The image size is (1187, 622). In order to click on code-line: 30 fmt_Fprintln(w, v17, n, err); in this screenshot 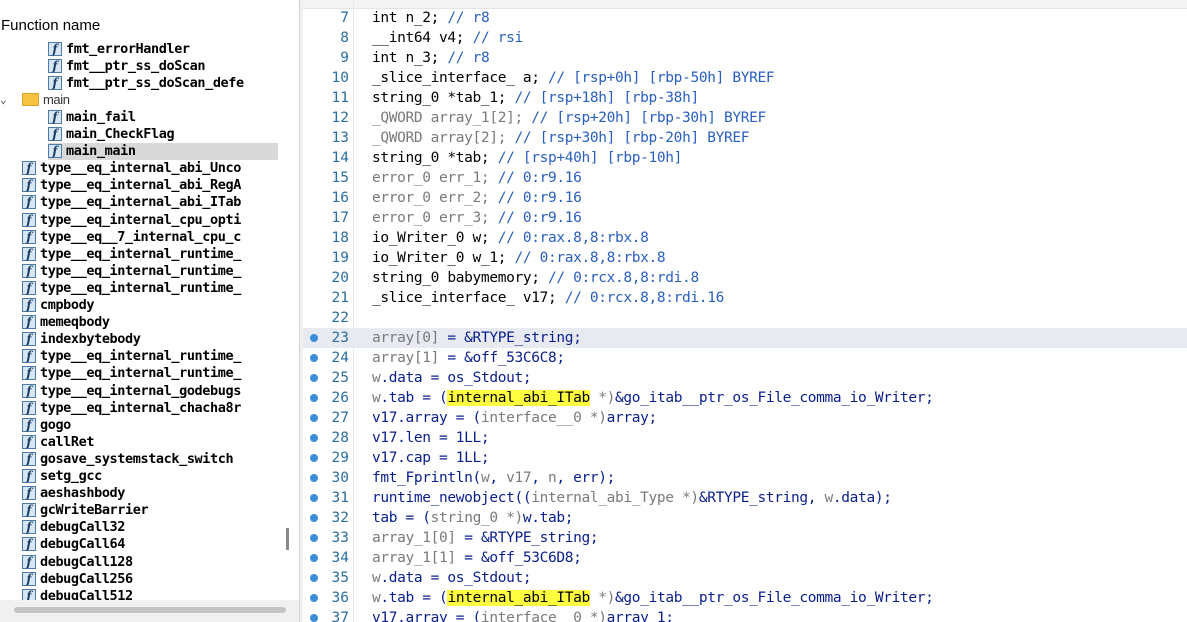, I will do `click(745, 478)`.